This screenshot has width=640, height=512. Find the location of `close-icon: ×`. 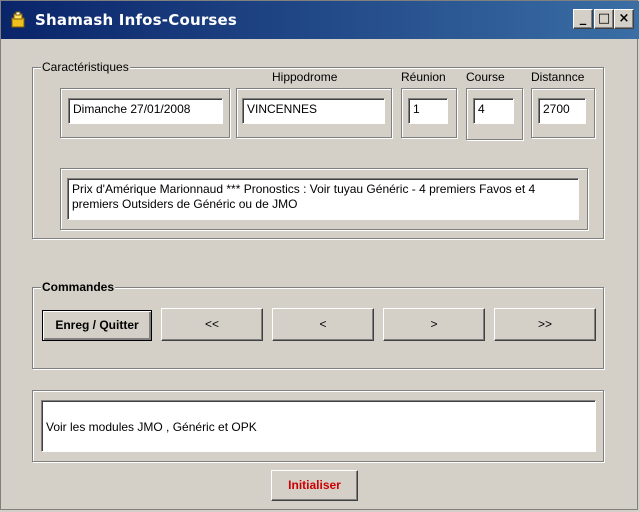

close-icon: × is located at coordinates (624, 18).